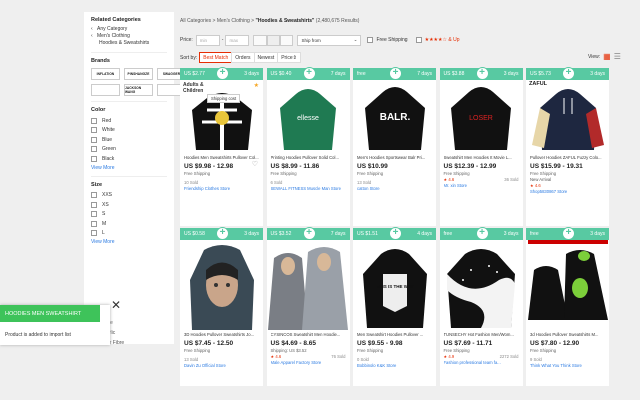 This screenshot has width=640, height=400. What do you see at coordinates (394, 285) in the screenshot?
I see `product-image: THIS IS THE WAY` at bounding box center [394, 285].